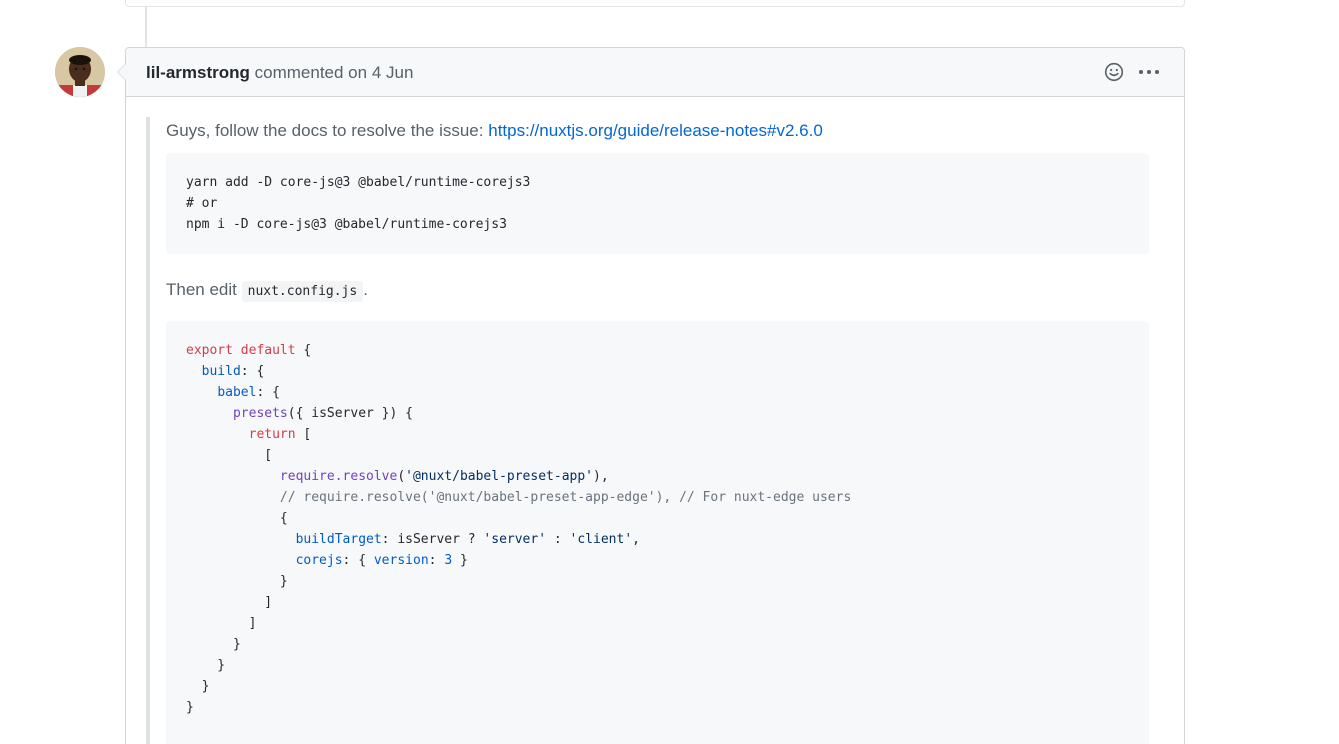 The image size is (1339, 744). Describe the element at coordinates (198, 72) in the screenshot. I see `author-link: lil-armstrong` at that location.